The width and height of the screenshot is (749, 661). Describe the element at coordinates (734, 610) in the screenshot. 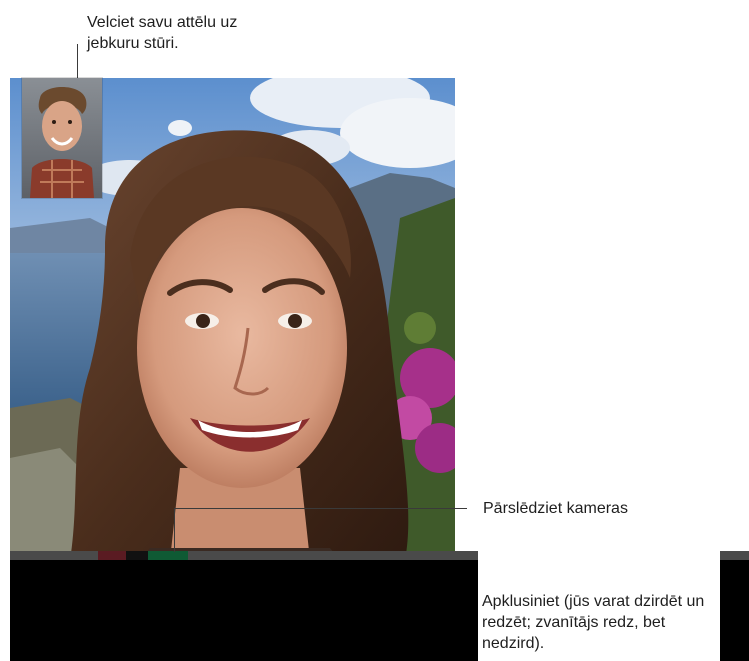

I see `second-device-control-bar` at that location.